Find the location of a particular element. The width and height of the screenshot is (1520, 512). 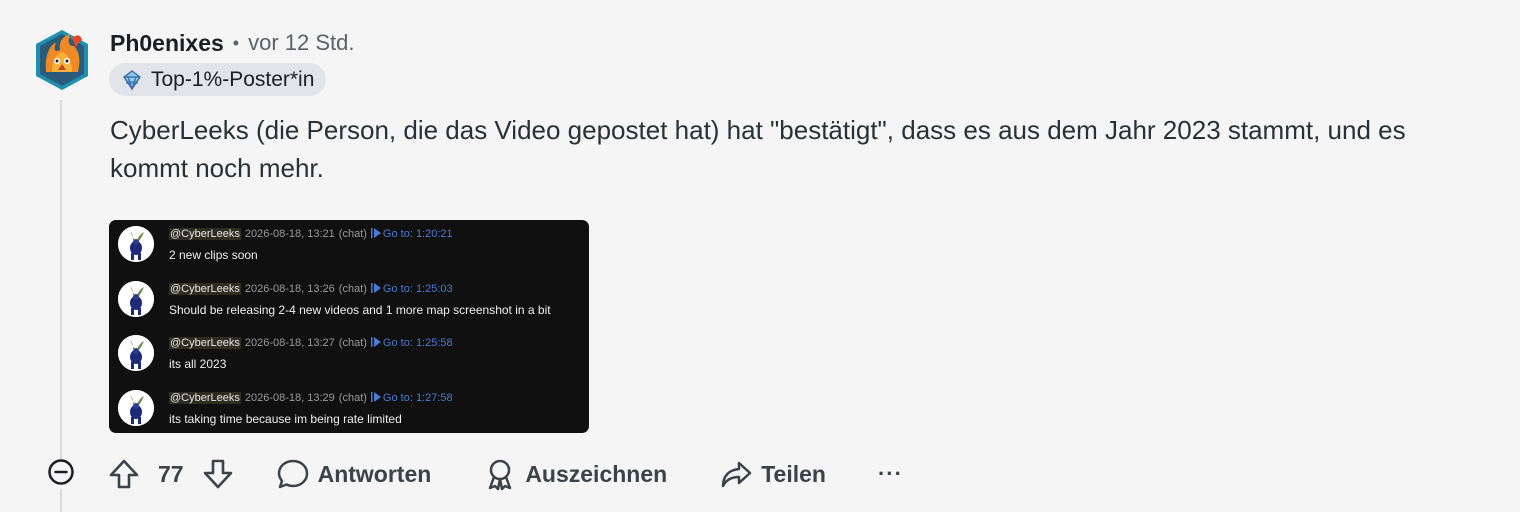

comment-meta: Ph0enixes • vor 12 Std. is located at coordinates (232, 43).